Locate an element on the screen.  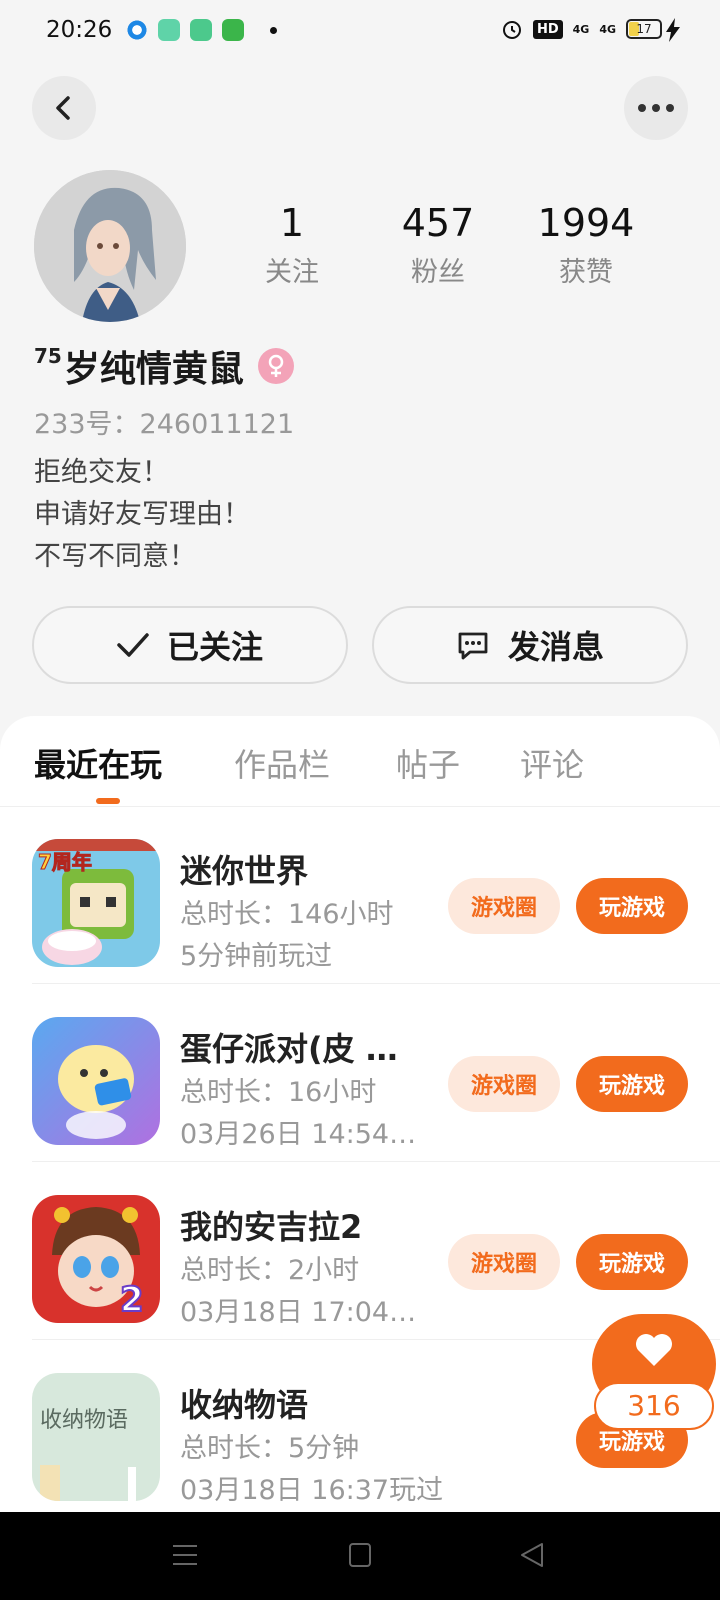
tab-comments: 评论 is located at coordinates (552, 763).